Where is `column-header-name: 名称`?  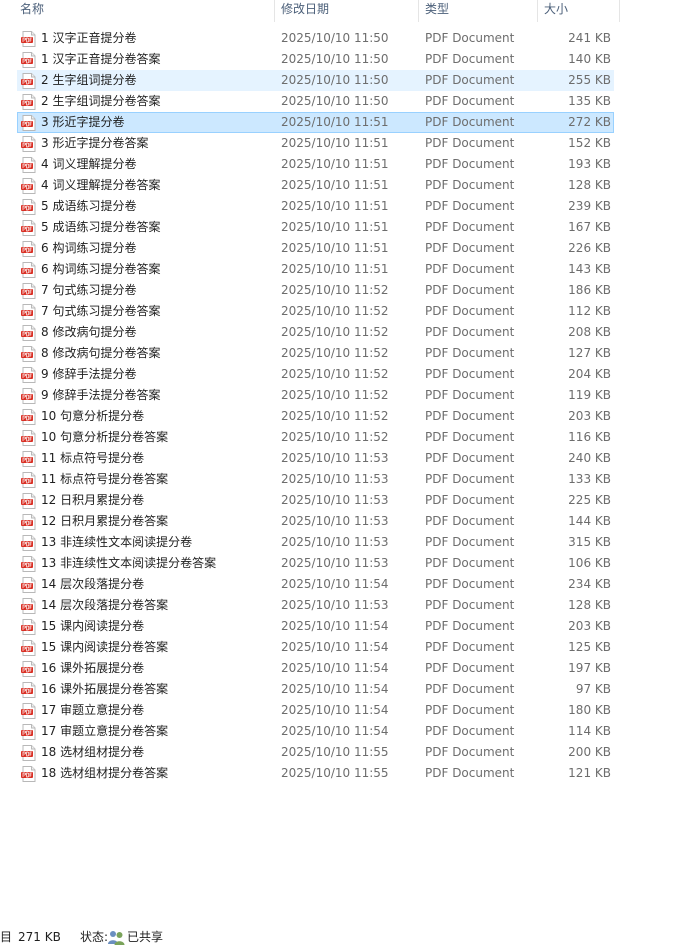
column-header-name: 名称 is located at coordinates (144, 11).